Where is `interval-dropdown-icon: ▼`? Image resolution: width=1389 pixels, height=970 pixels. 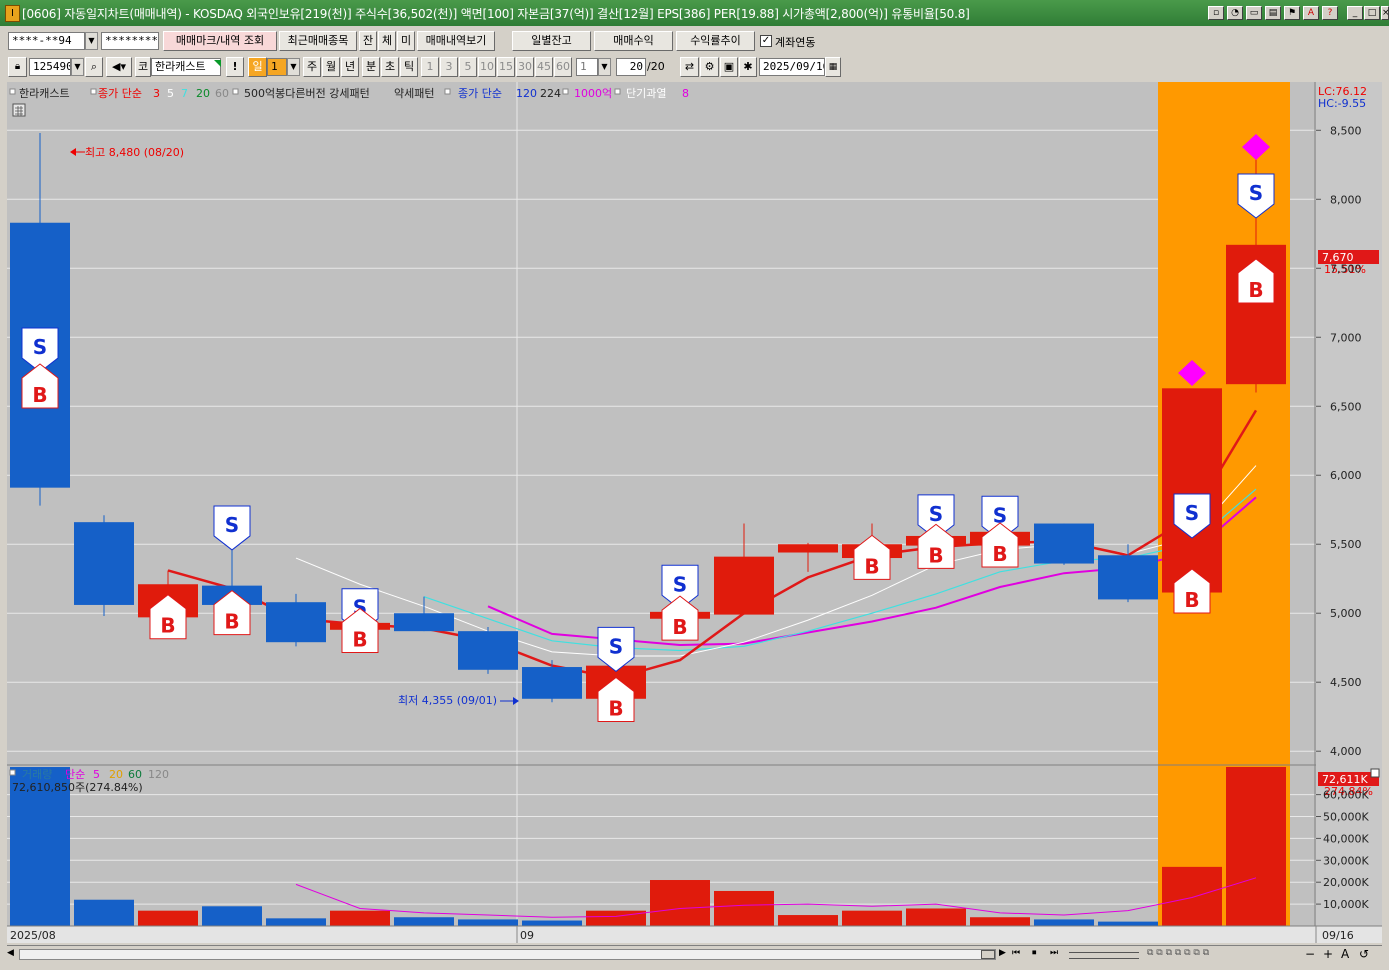 interval-dropdown-icon: ▼ is located at coordinates (604, 67).